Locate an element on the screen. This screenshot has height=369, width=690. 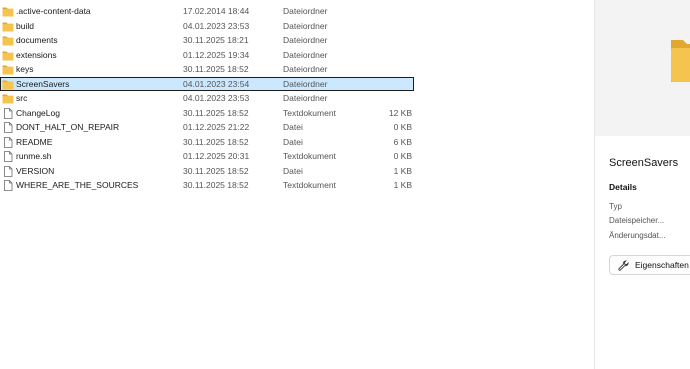
file-date: 17.02.2014 18:44 is located at coordinates (216, 11).